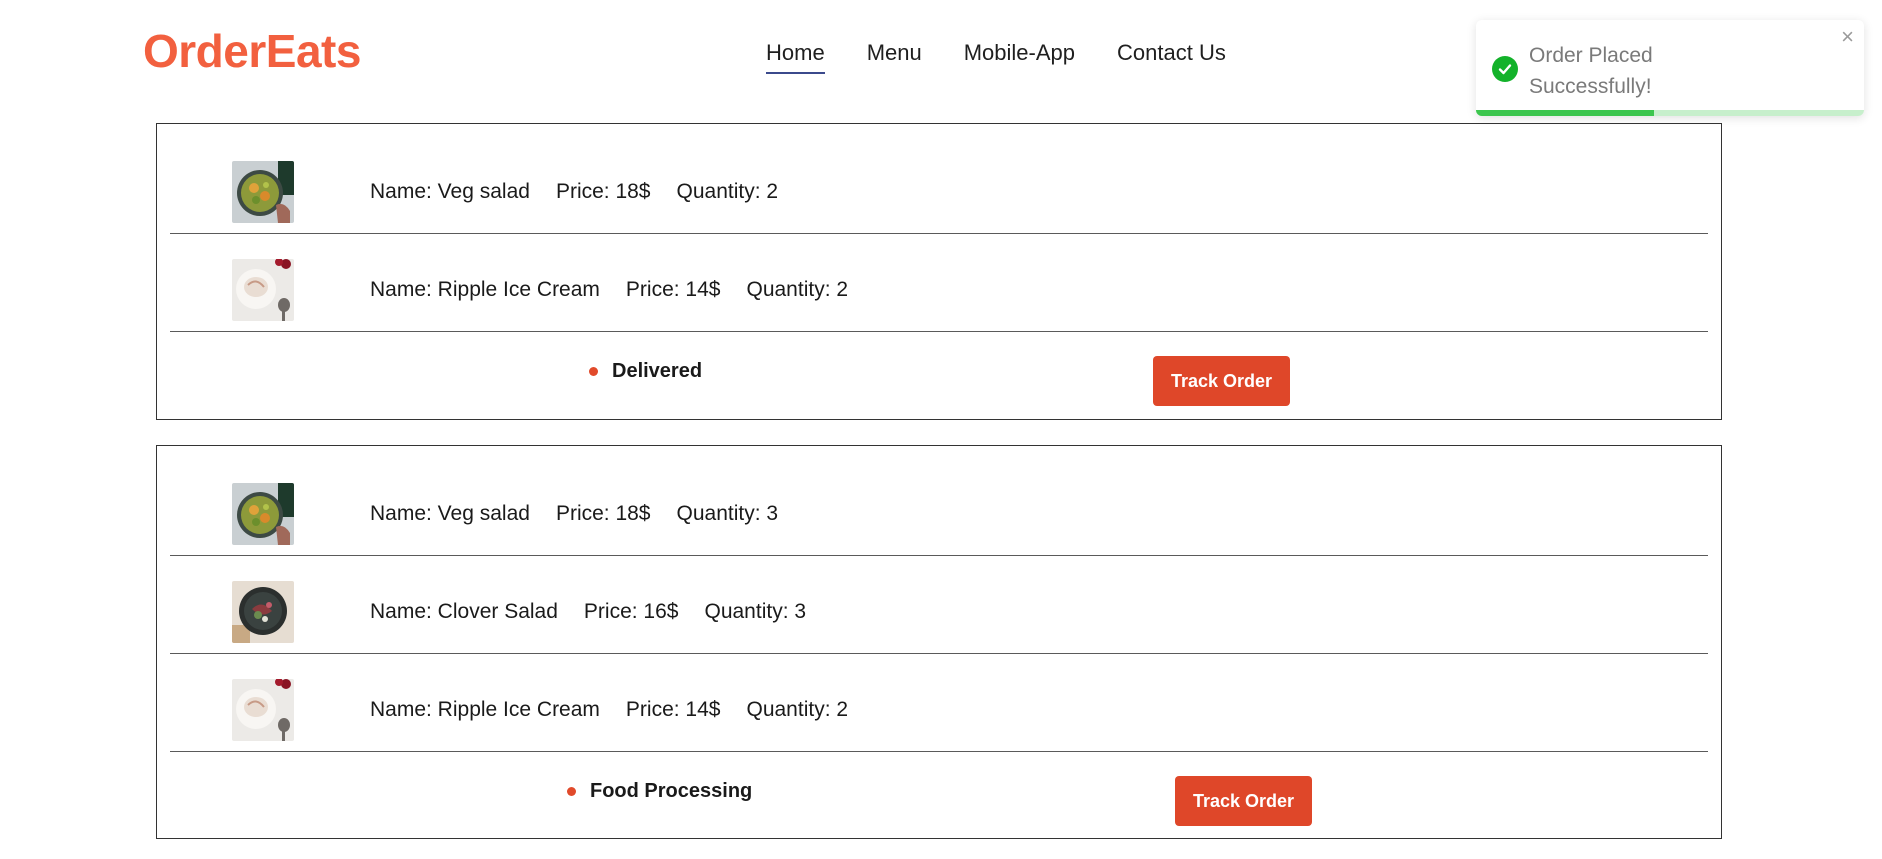 The image size is (1882, 859). I want to click on clover-salad-image, so click(263, 612).